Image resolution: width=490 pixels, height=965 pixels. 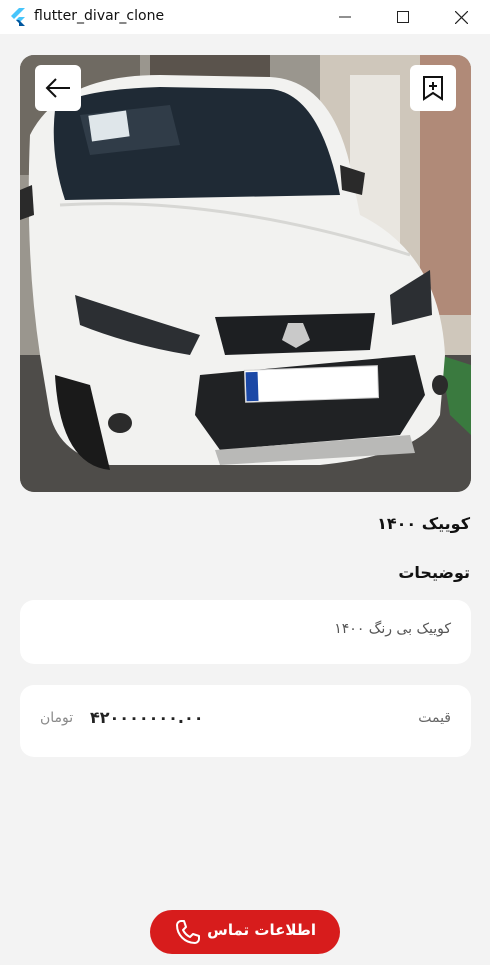 I want to click on description-card: کوییک بی رنگ ۱۴۰۰, so click(x=245, y=632).